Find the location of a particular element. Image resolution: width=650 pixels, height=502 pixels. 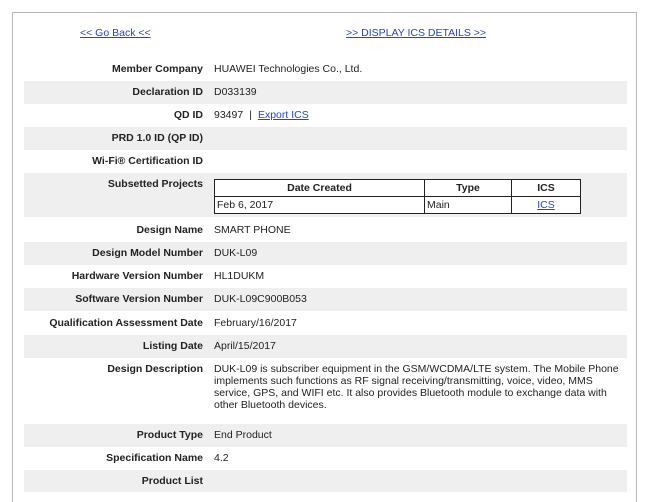

cell-date-created: Feb 6, 2017 is located at coordinates (319, 205).